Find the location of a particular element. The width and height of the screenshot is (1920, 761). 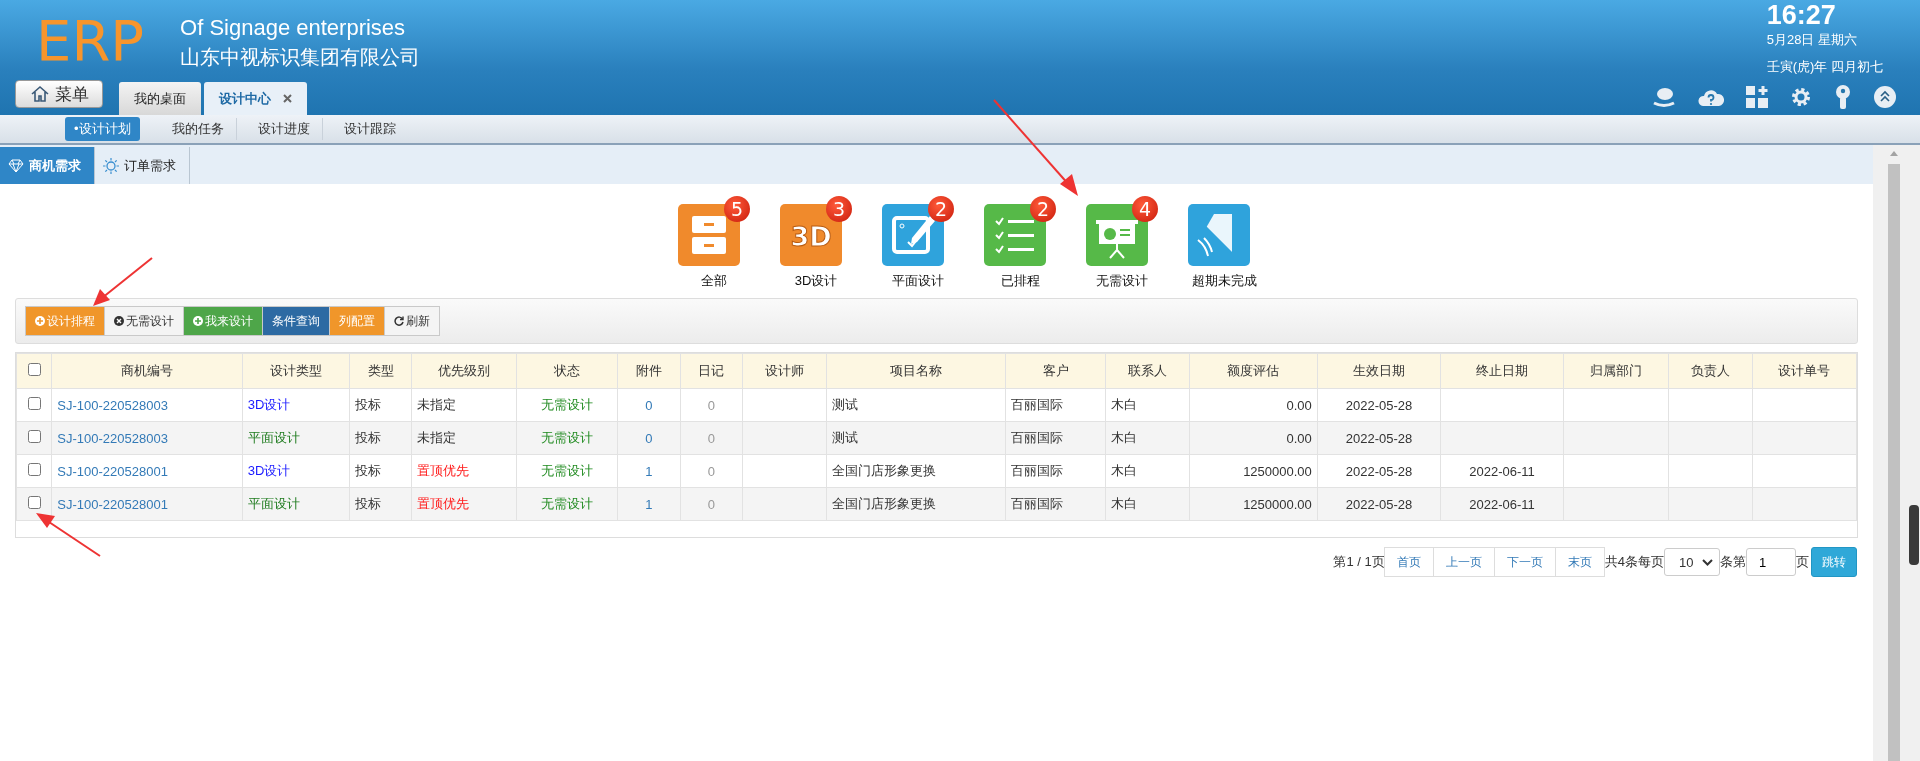

lunar-date: 壬寅(虎)年 四月初七 is located at coordinates (1824, 67).